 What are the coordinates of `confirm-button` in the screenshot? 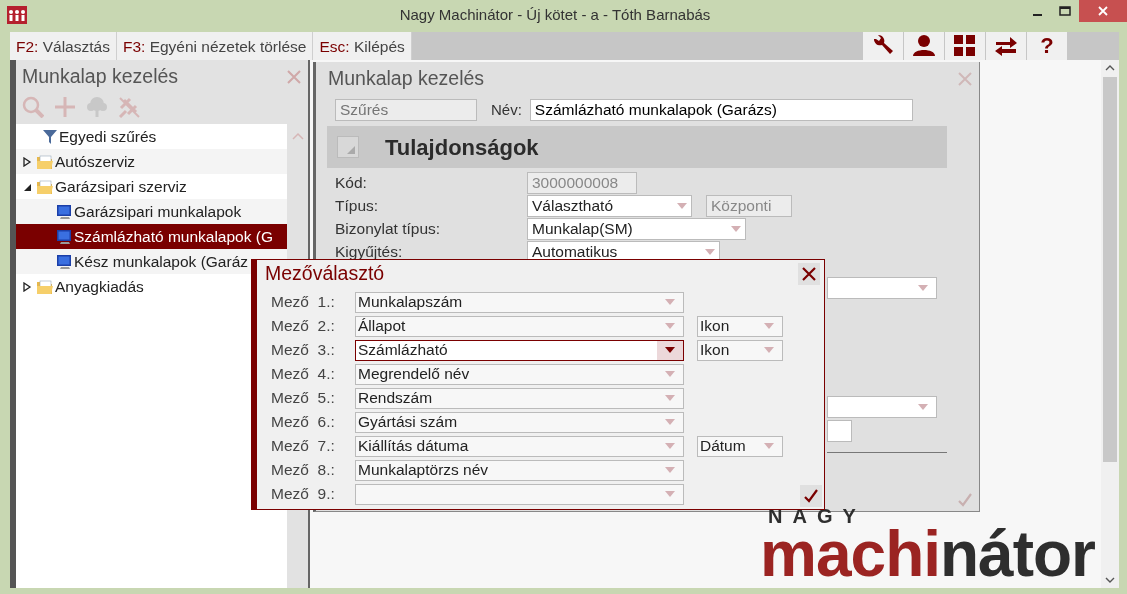 It's located at (811, 496).